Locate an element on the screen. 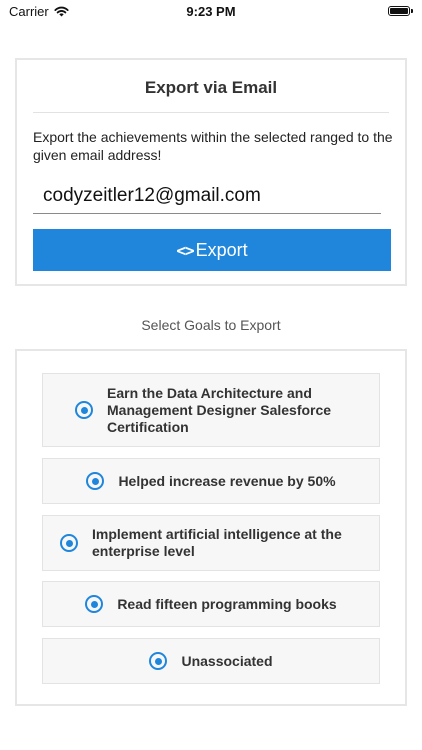 Image resolution: width=422 pixels, height=750 pixels. status-time: 9:23 PM is located at coordinates (211, 11).